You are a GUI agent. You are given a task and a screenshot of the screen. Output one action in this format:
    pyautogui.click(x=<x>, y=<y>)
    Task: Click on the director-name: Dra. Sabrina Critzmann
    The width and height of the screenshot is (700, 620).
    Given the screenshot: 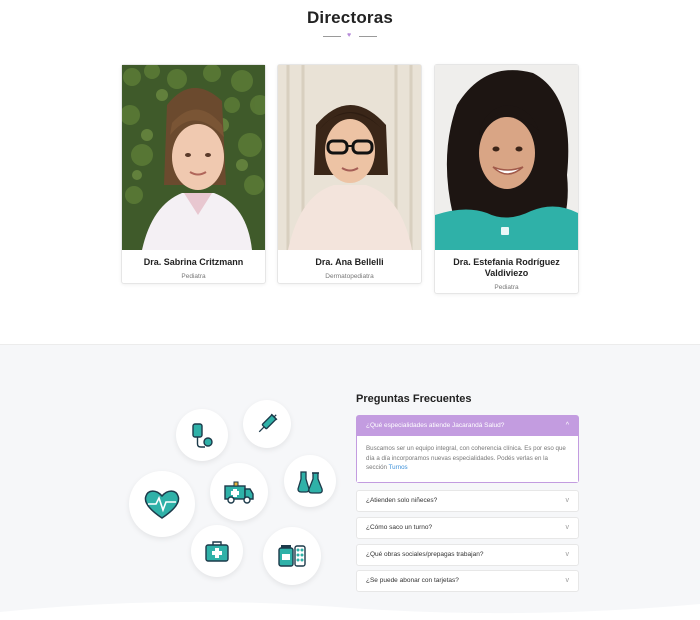 What is the action you would take?
    pyautogui.click(x=193, y=262)
    